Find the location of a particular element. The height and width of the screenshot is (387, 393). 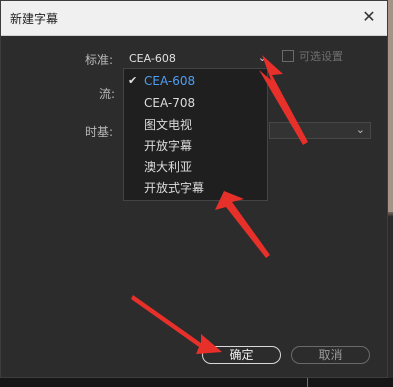

dropdown-option-cea-608: ✔ CEA-608 is located at coordinates (195, 81).